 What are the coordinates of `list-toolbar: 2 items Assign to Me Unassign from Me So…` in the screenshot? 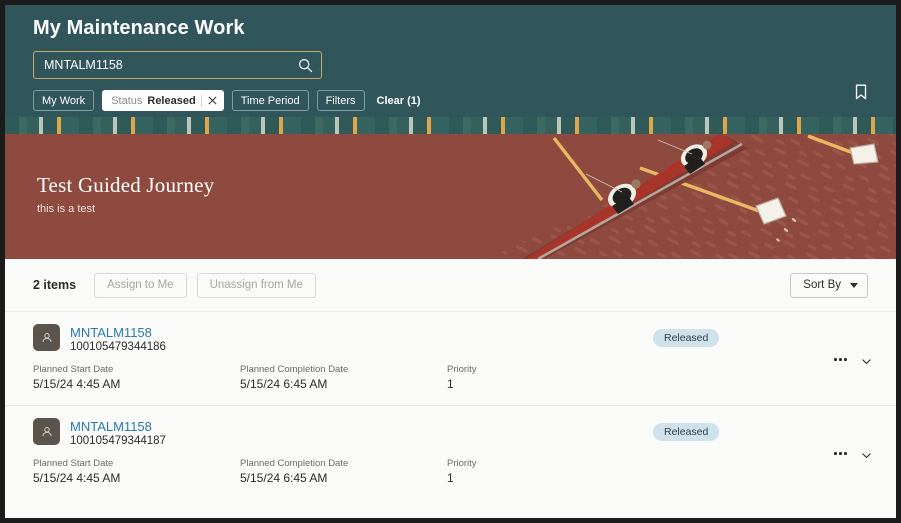 It's located at (450, 285).